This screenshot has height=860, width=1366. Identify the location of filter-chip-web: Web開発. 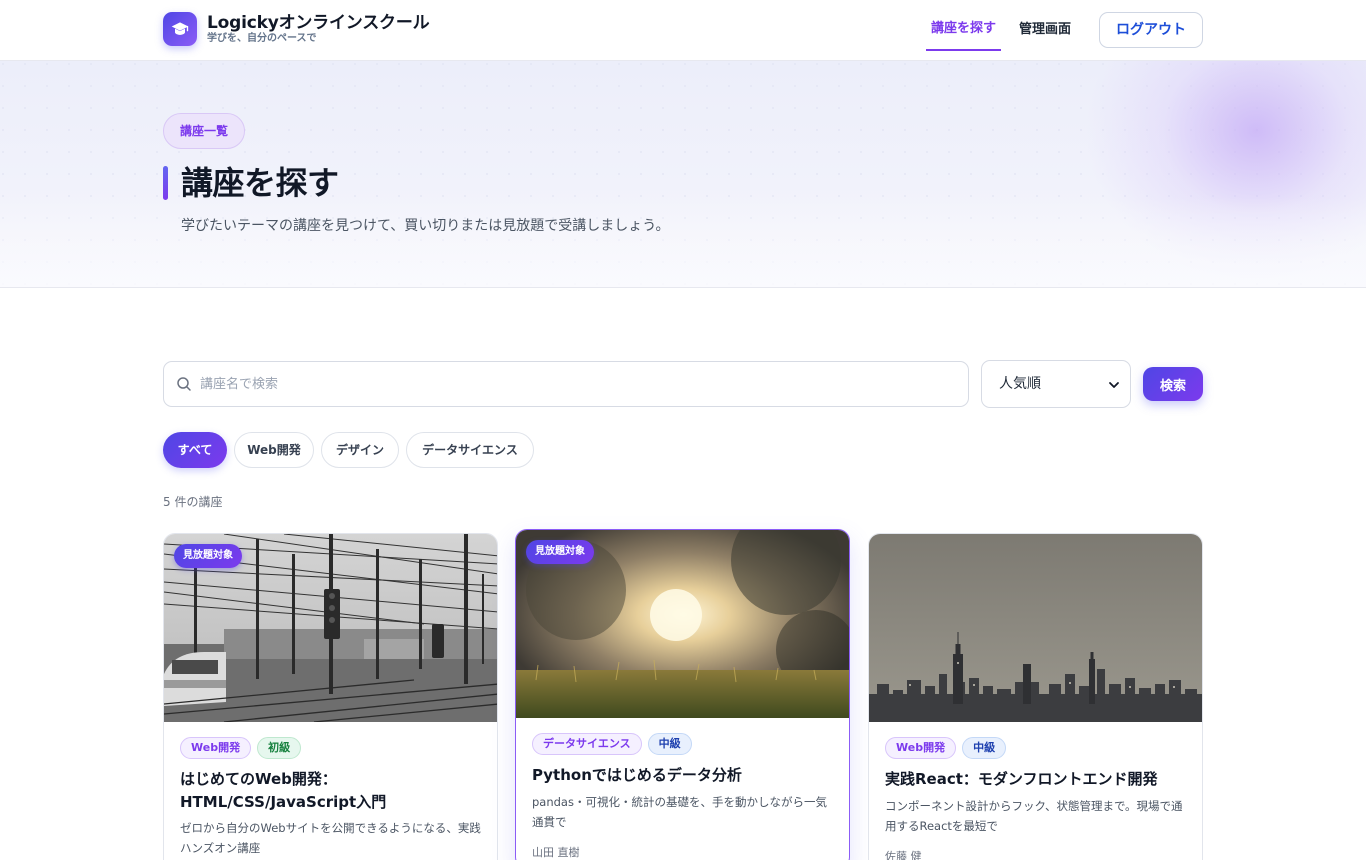
(274, 450).